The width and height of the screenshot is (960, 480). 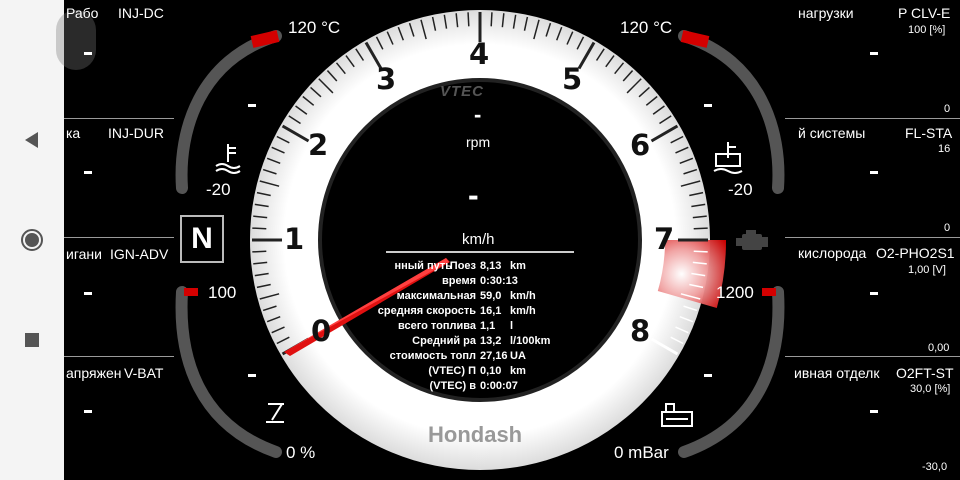 What do you see at coordinates (294, 239) in the screenshot?
I see `tach-number-1: 1` at bounding box center [294, 239].